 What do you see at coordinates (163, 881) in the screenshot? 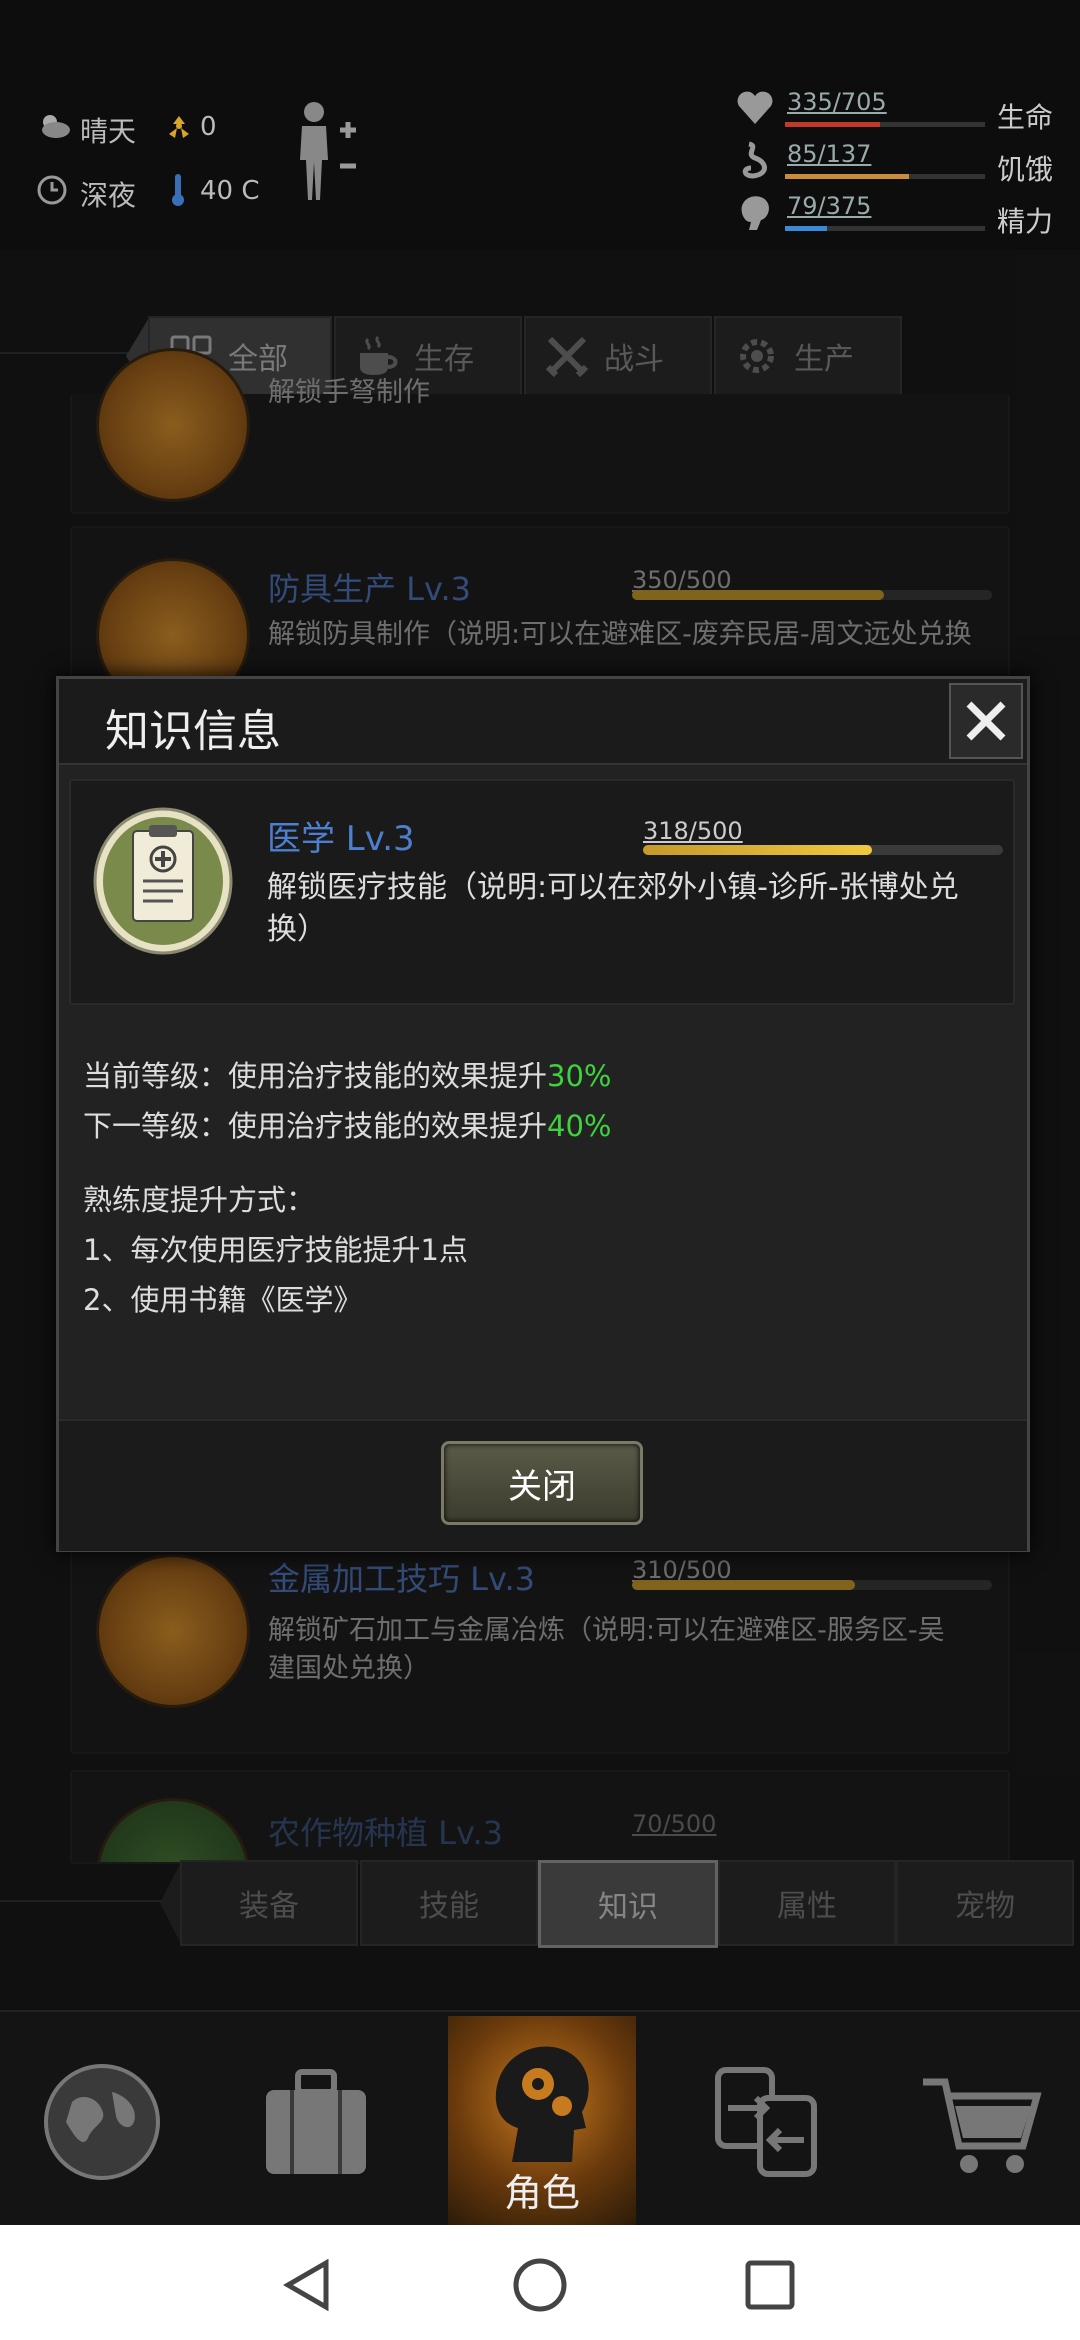
I see `medical-clipboard-icon` at bounding box center [163, 881].